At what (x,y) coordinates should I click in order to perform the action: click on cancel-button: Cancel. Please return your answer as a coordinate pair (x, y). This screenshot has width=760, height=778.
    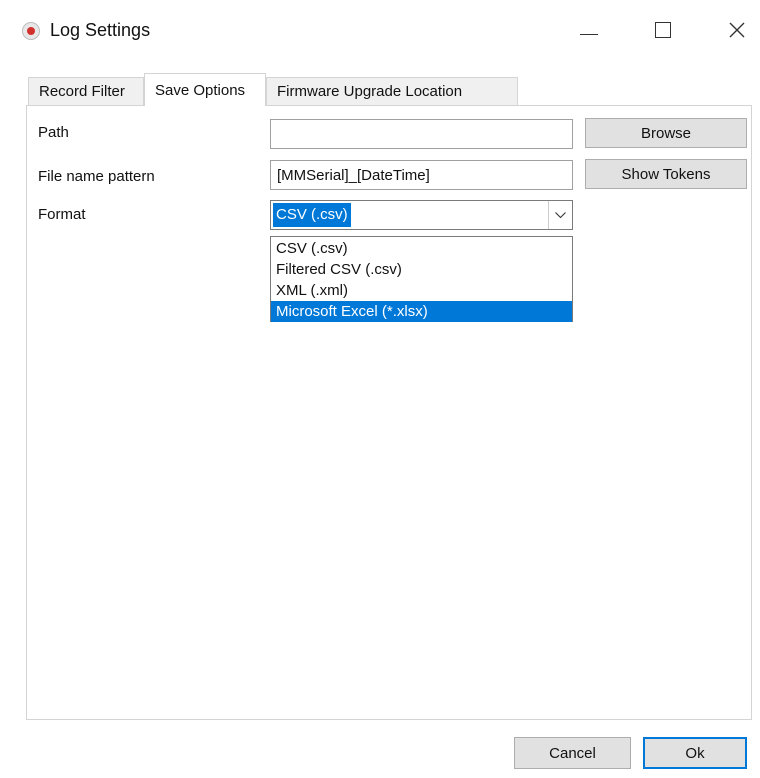
    Looking at the image, I should click on (572, 753).